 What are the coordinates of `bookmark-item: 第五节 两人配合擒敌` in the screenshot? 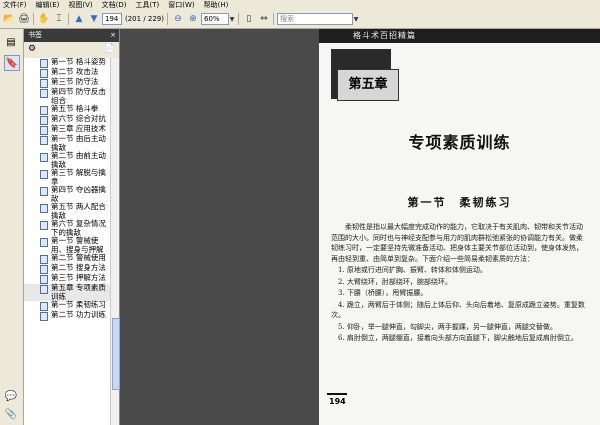 It's located at (67, 211).